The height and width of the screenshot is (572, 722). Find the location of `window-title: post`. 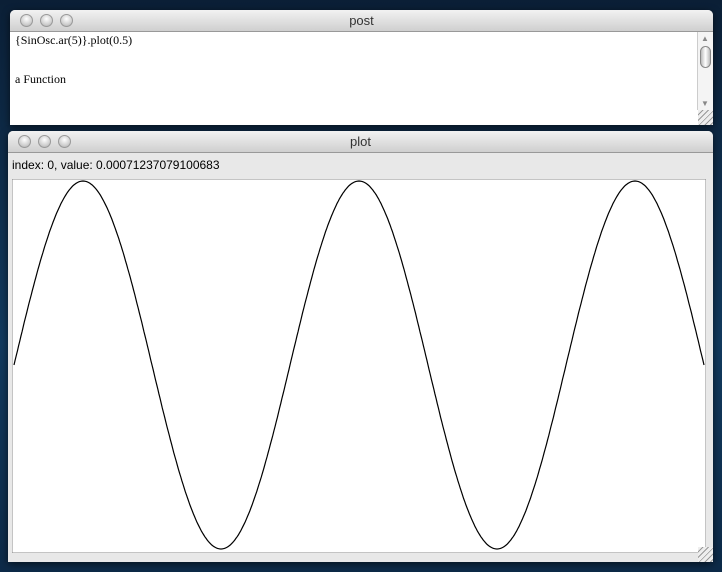

window-title: post is located at coordinates (361, 20).